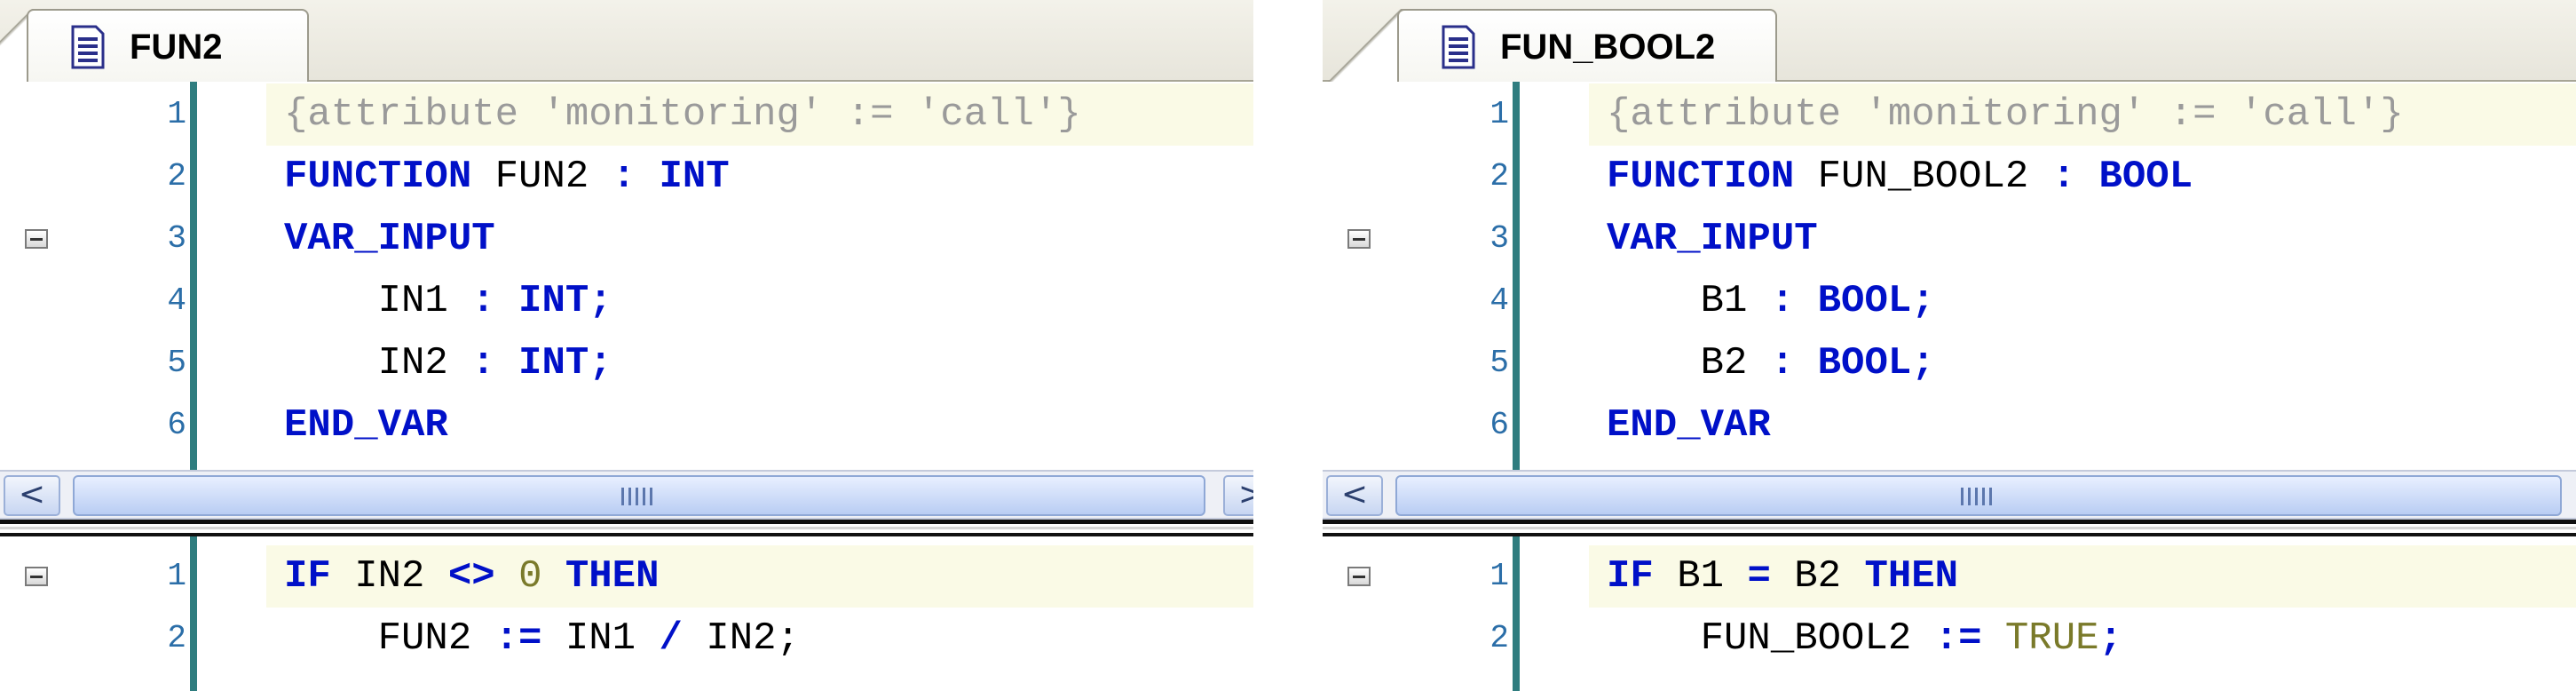 Image resolution: width=2576 pixels, height=691 pixels. I want to click on horizontal-scrollbar: < >, so click(626, 495).